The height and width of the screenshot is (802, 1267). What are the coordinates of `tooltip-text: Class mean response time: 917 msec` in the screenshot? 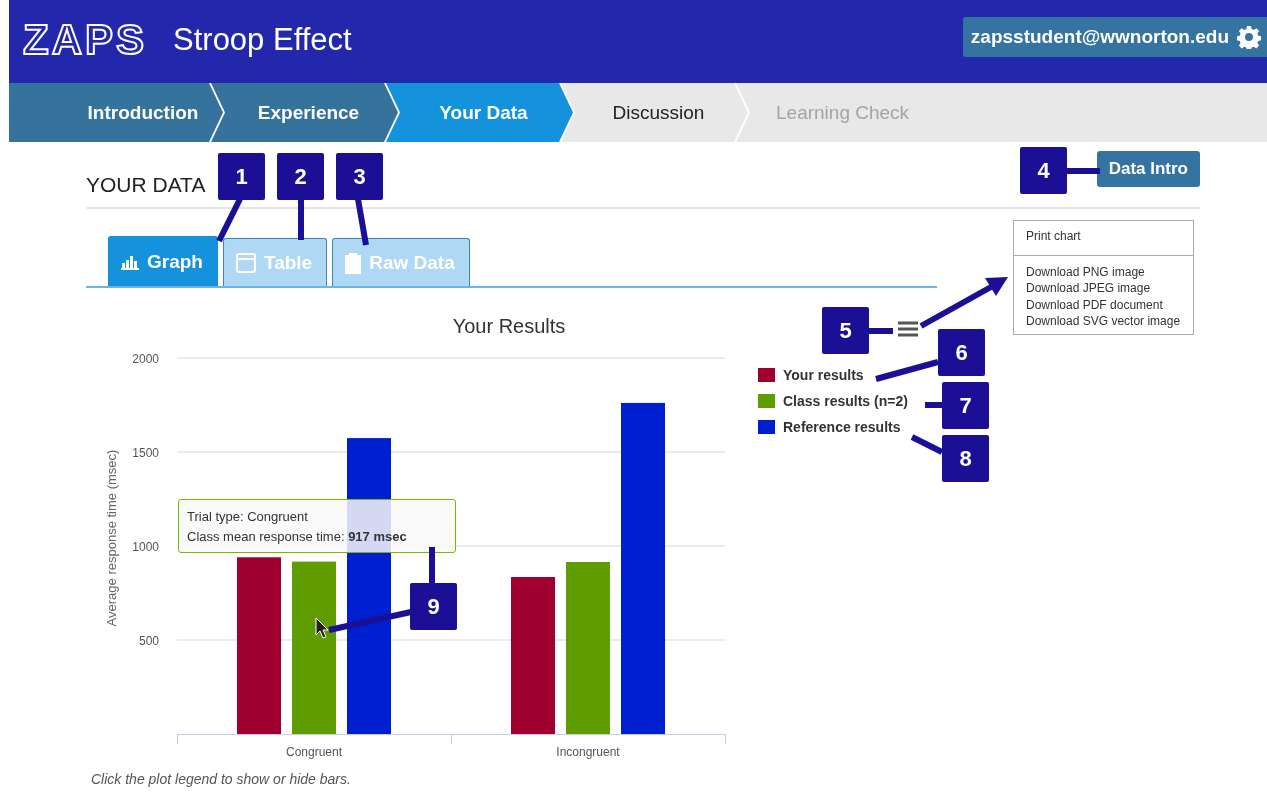 It's located at (297, 537).